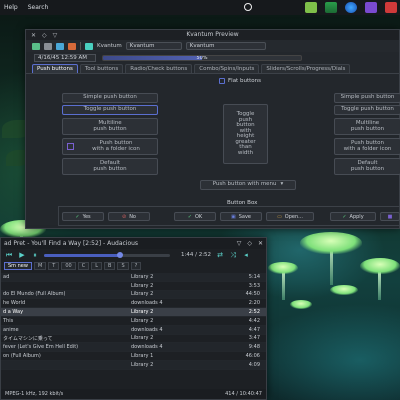 The width and height of the screenshot is (400, 400). What do you see at coordinates (68, 266) in the screenshot?
I see `playlist-tab: 00` at bounding box center [68, 266].